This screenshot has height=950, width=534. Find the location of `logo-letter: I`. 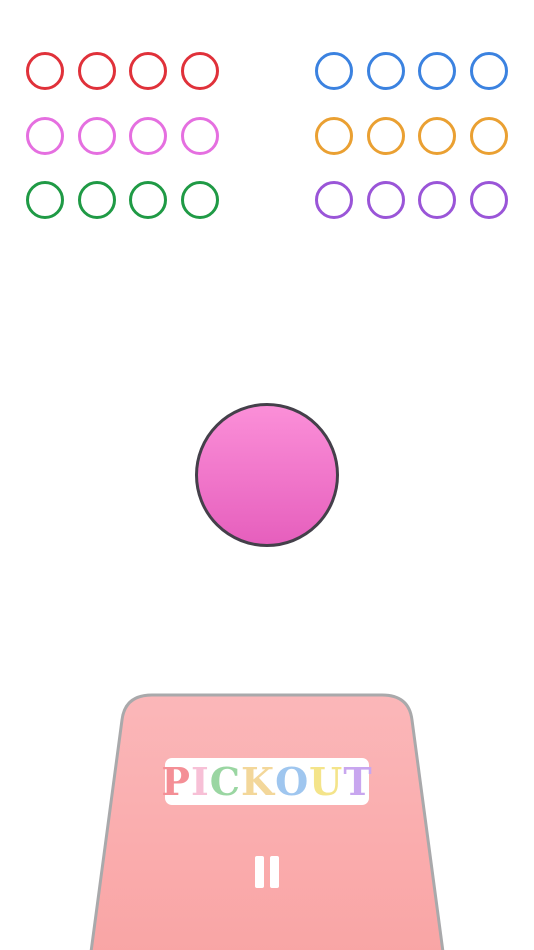

logo-letter: I is located at coordinates (200, 781).